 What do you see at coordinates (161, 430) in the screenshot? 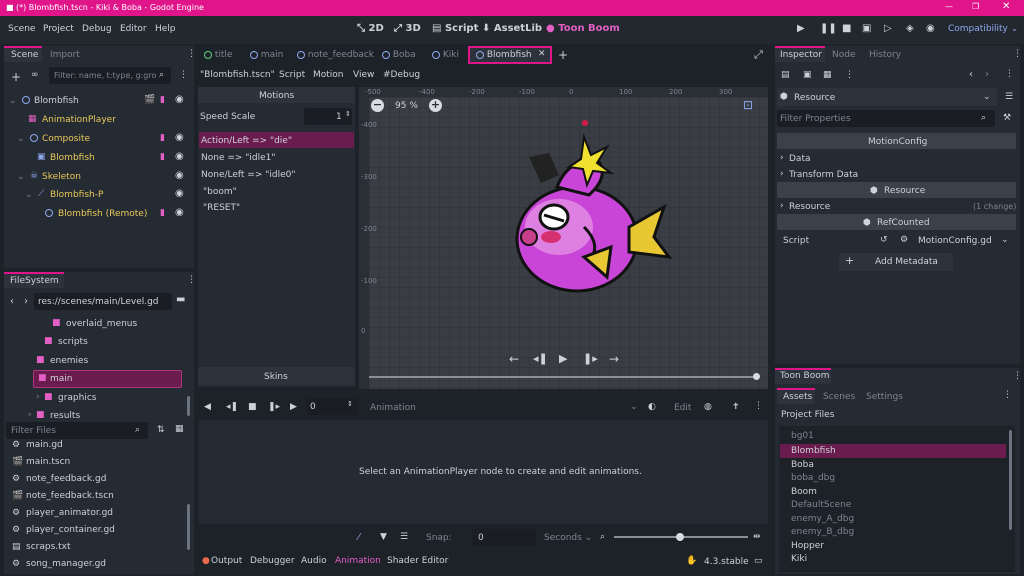
I see `sort-icon: ⇅` at bounding box center [161, 430].